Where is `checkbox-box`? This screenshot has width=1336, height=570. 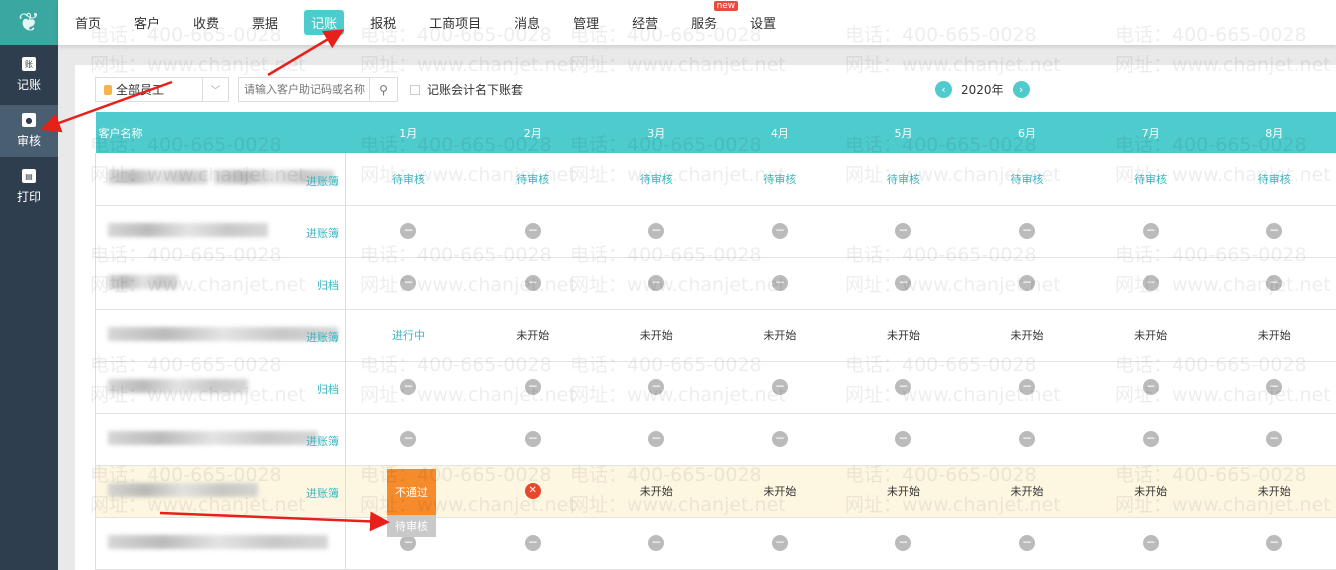 checkbox-box is located at coordinates (415, 89).